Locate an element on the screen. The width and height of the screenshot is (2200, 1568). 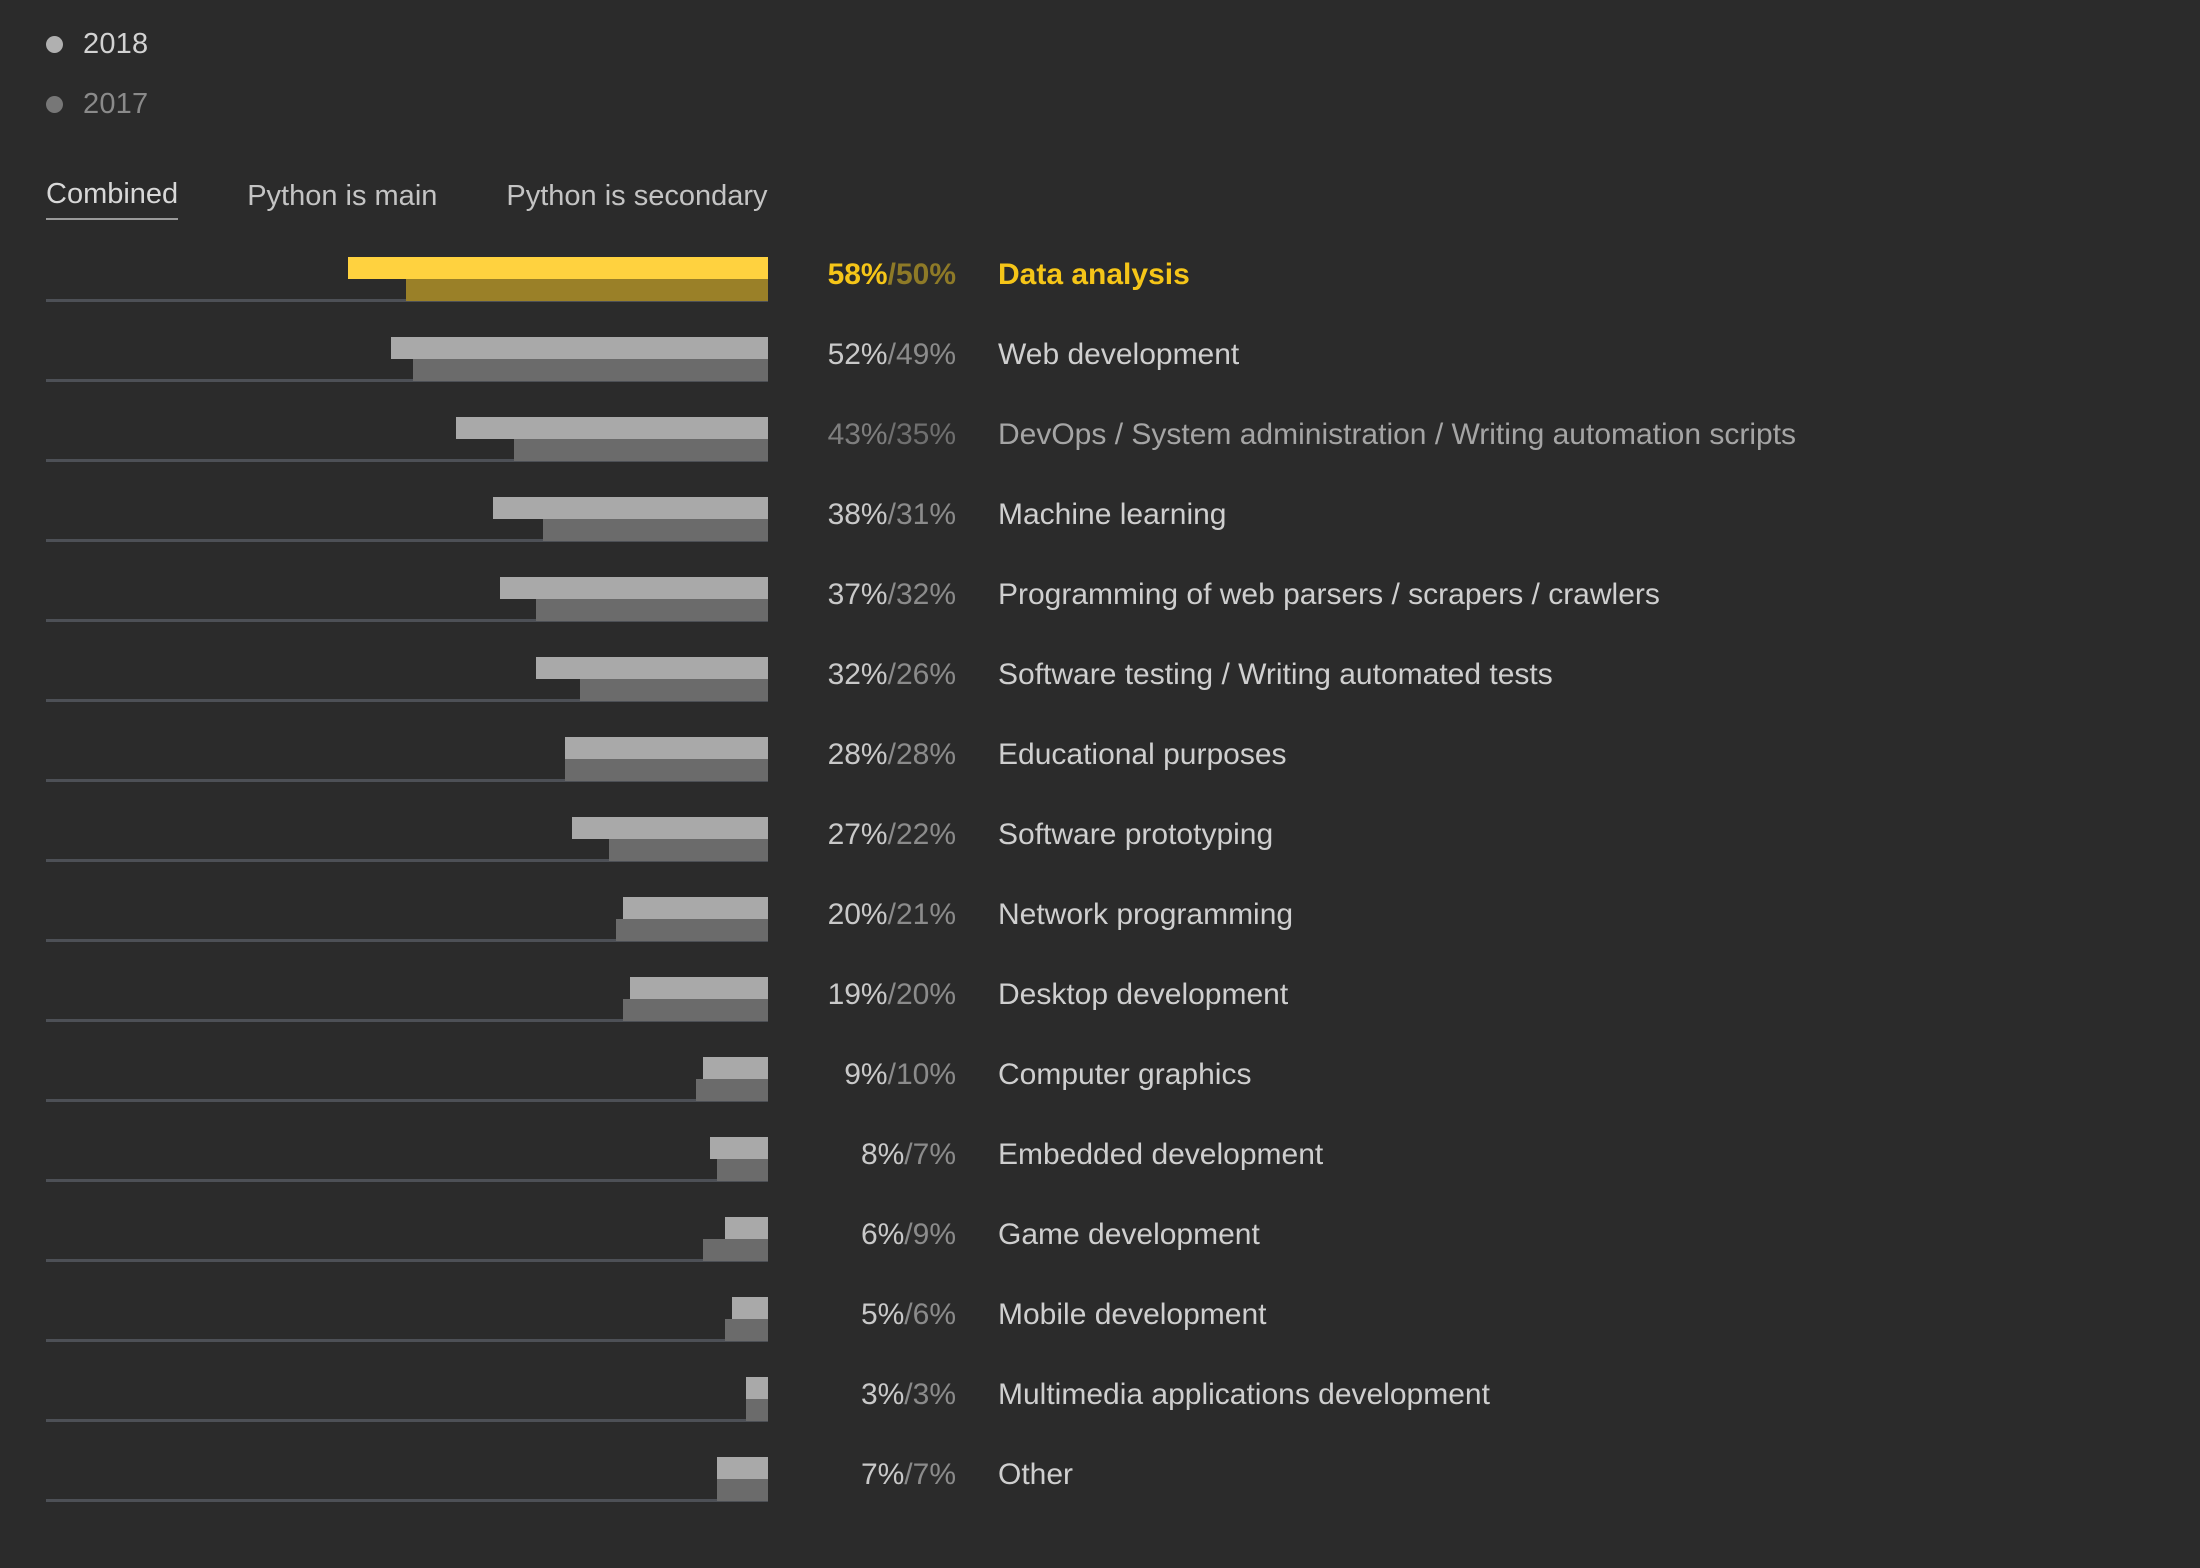
table-row: 38%/31% Machine learning is located at coordinates (1100, 528).